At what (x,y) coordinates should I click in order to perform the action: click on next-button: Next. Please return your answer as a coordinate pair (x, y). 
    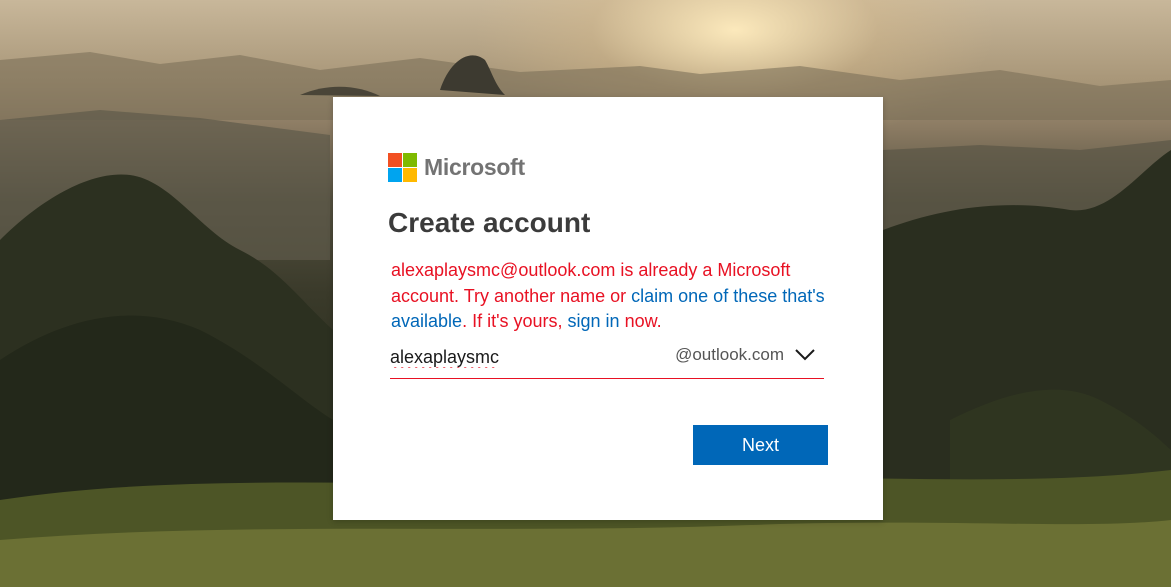
    Looking at the image, I should click on (760, 445).